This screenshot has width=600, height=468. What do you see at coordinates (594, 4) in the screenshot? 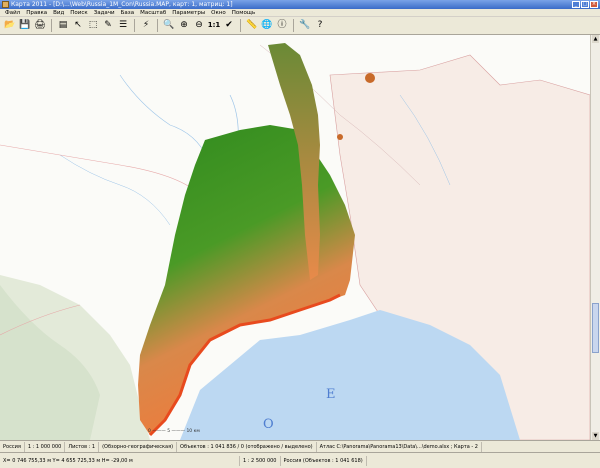
I see `close-button: ×` at bounding box center [594, 4].